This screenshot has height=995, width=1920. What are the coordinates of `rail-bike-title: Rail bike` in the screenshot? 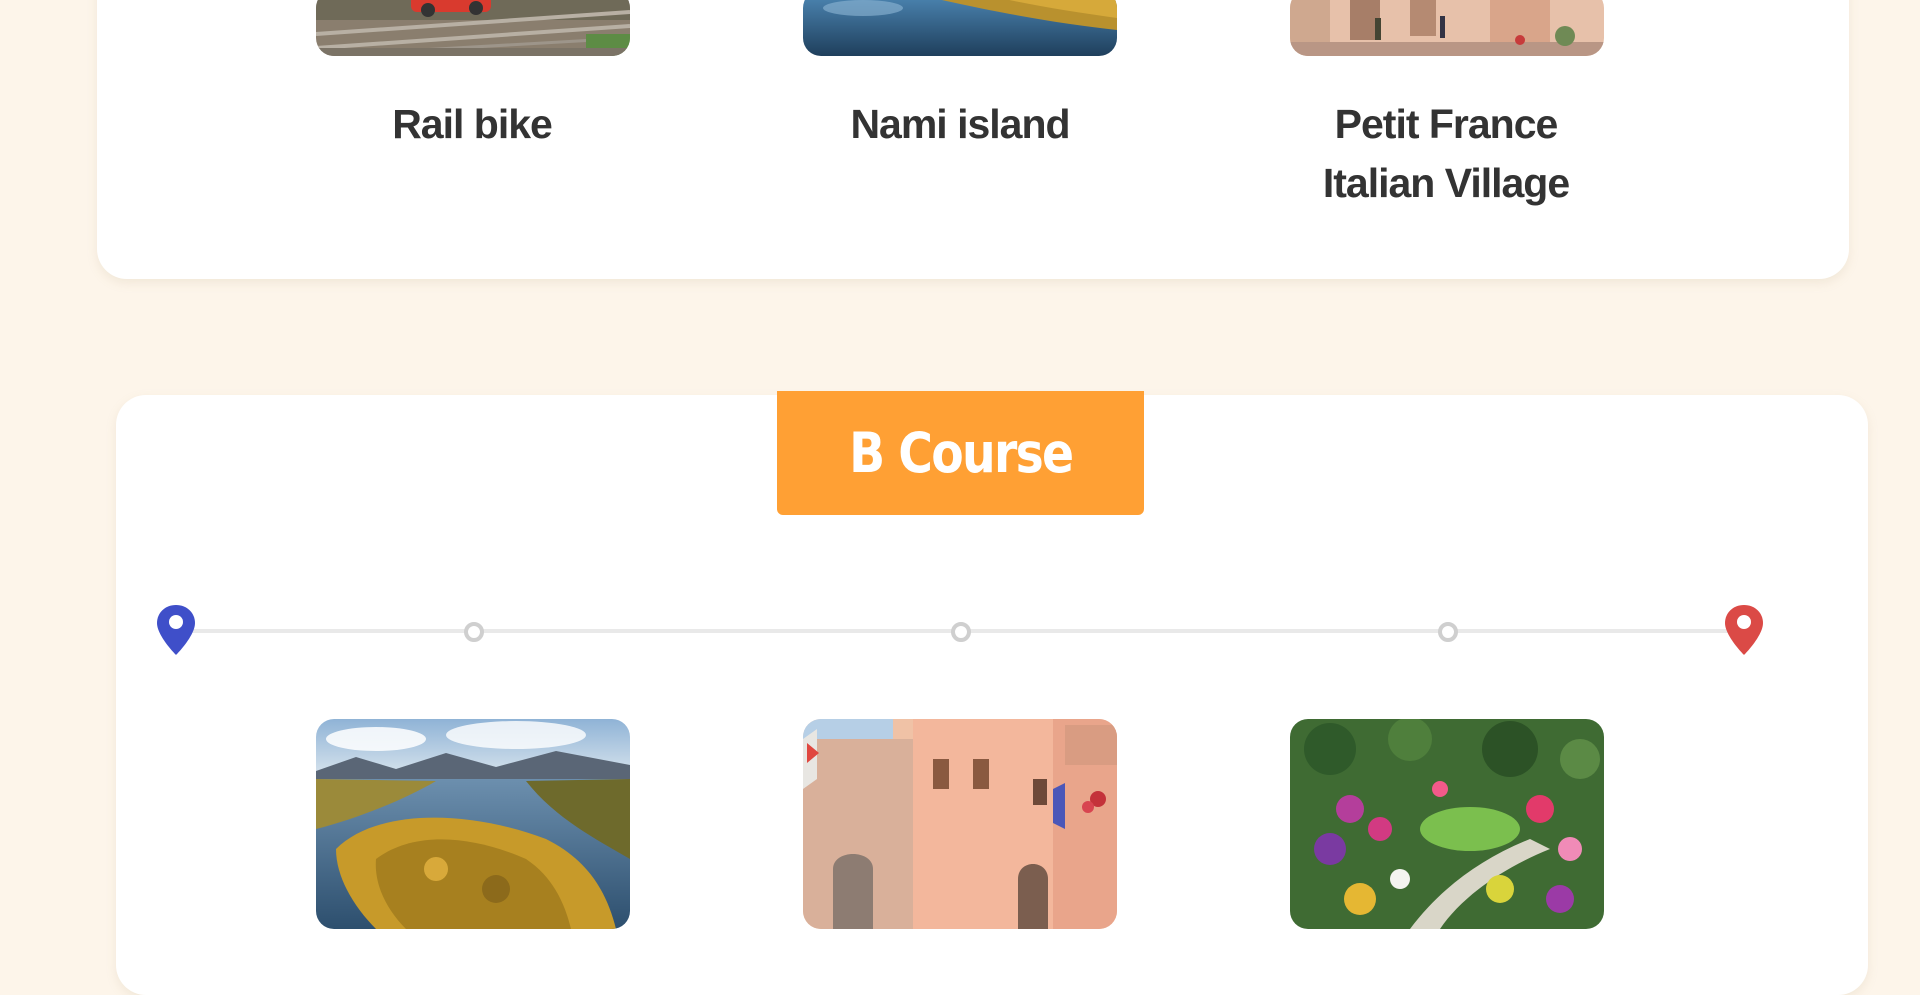 It's located at (472, 124).